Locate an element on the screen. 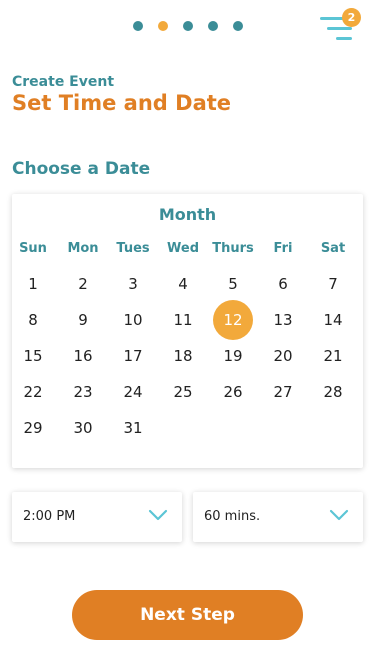 Image resolution: width=375 pixels, height=668 pixels. calendar-day: 10 is located at coordinates (133, 320).